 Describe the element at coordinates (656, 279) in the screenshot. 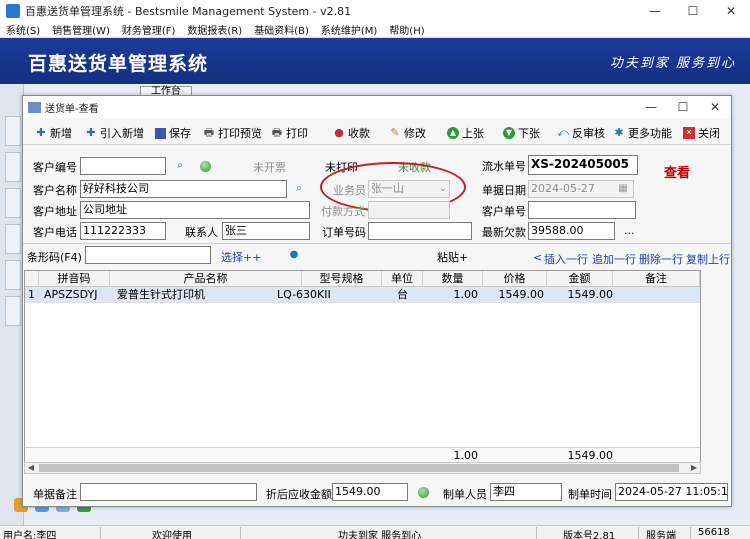

I see `header-remark: 备注` at that location.